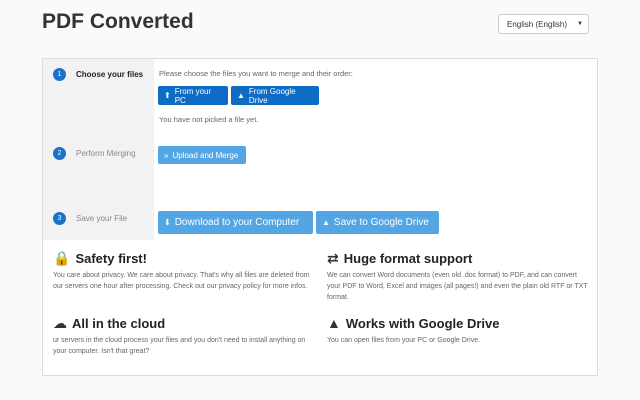 The width and height of the screenshot is (640, 400). What do you see at coordinates (272, 95) in the screenshot?
I see `from-drive-label: From Google Drive` at bounding box center [272, 95].